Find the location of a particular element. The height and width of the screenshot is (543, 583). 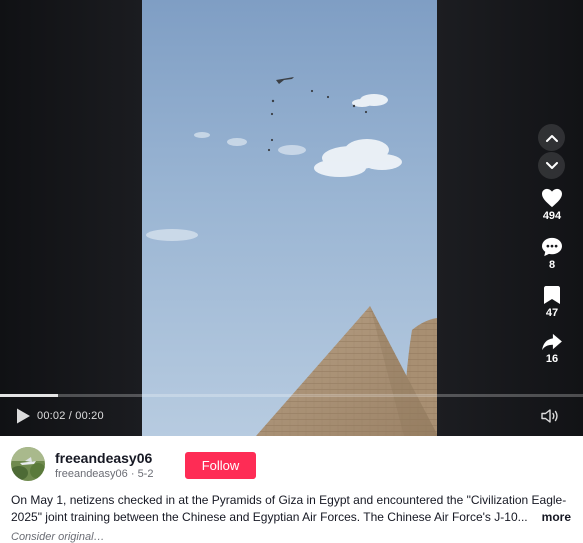

avatar is located at coordinates (28, 464).